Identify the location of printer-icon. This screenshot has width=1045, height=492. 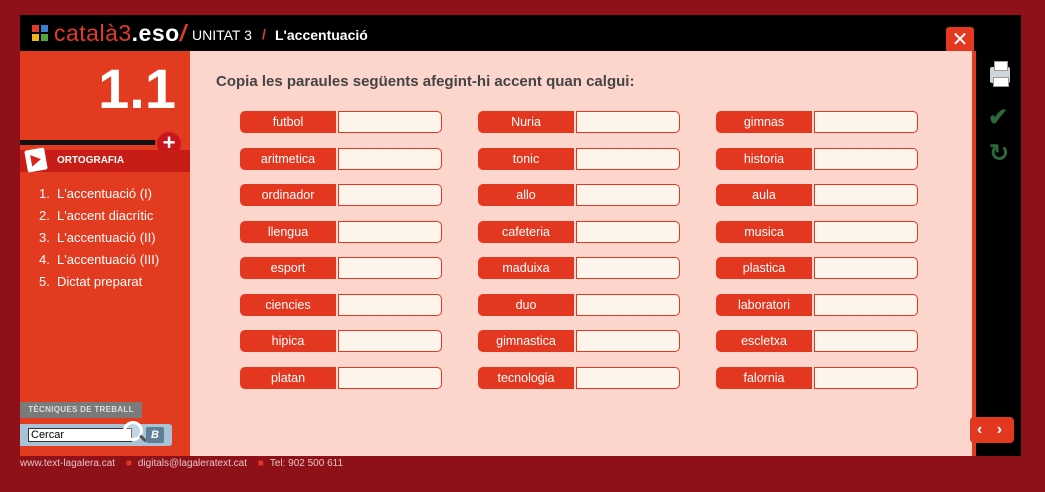
(1000, 74).